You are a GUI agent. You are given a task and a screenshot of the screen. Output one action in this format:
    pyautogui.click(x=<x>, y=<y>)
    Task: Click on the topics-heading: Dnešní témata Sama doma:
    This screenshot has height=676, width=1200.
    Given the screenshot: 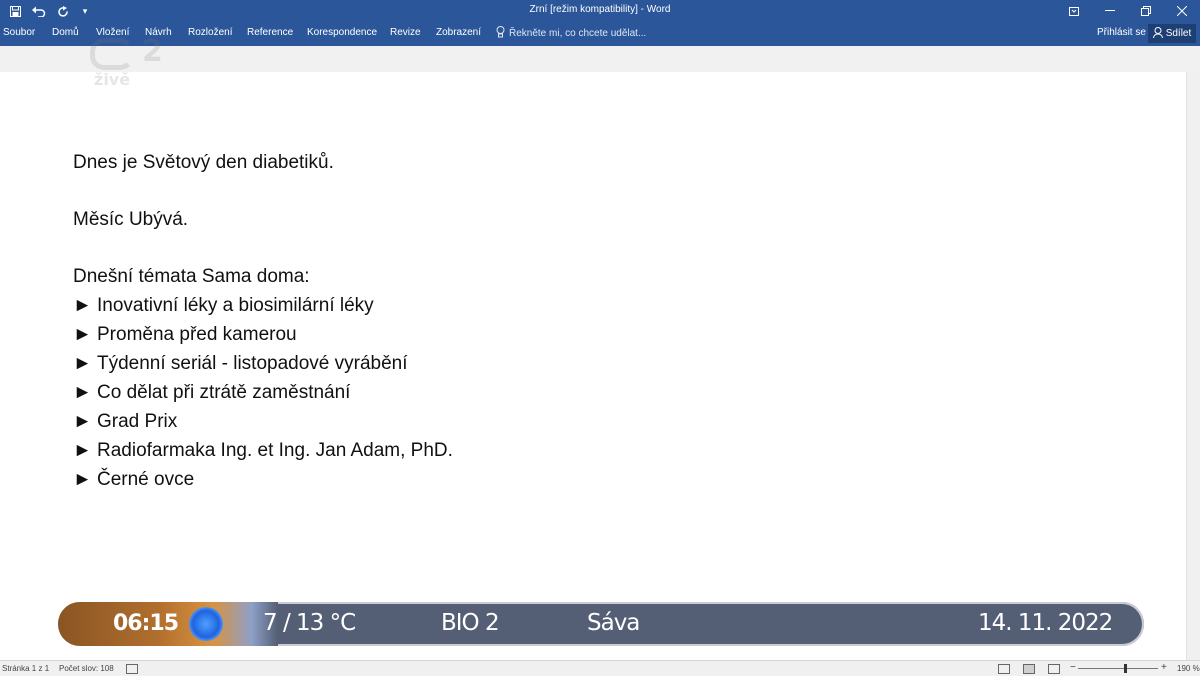 What is the action you would take?
    pyautogui.click(x=191, y=276)
    